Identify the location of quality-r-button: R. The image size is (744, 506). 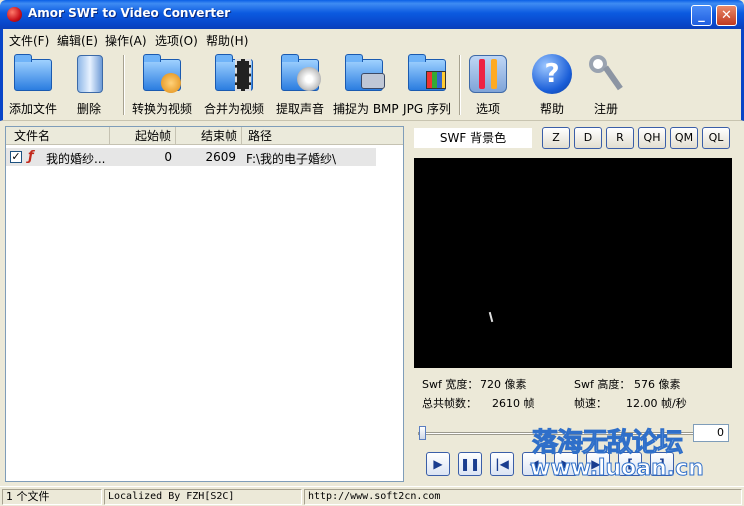
(620, 138).